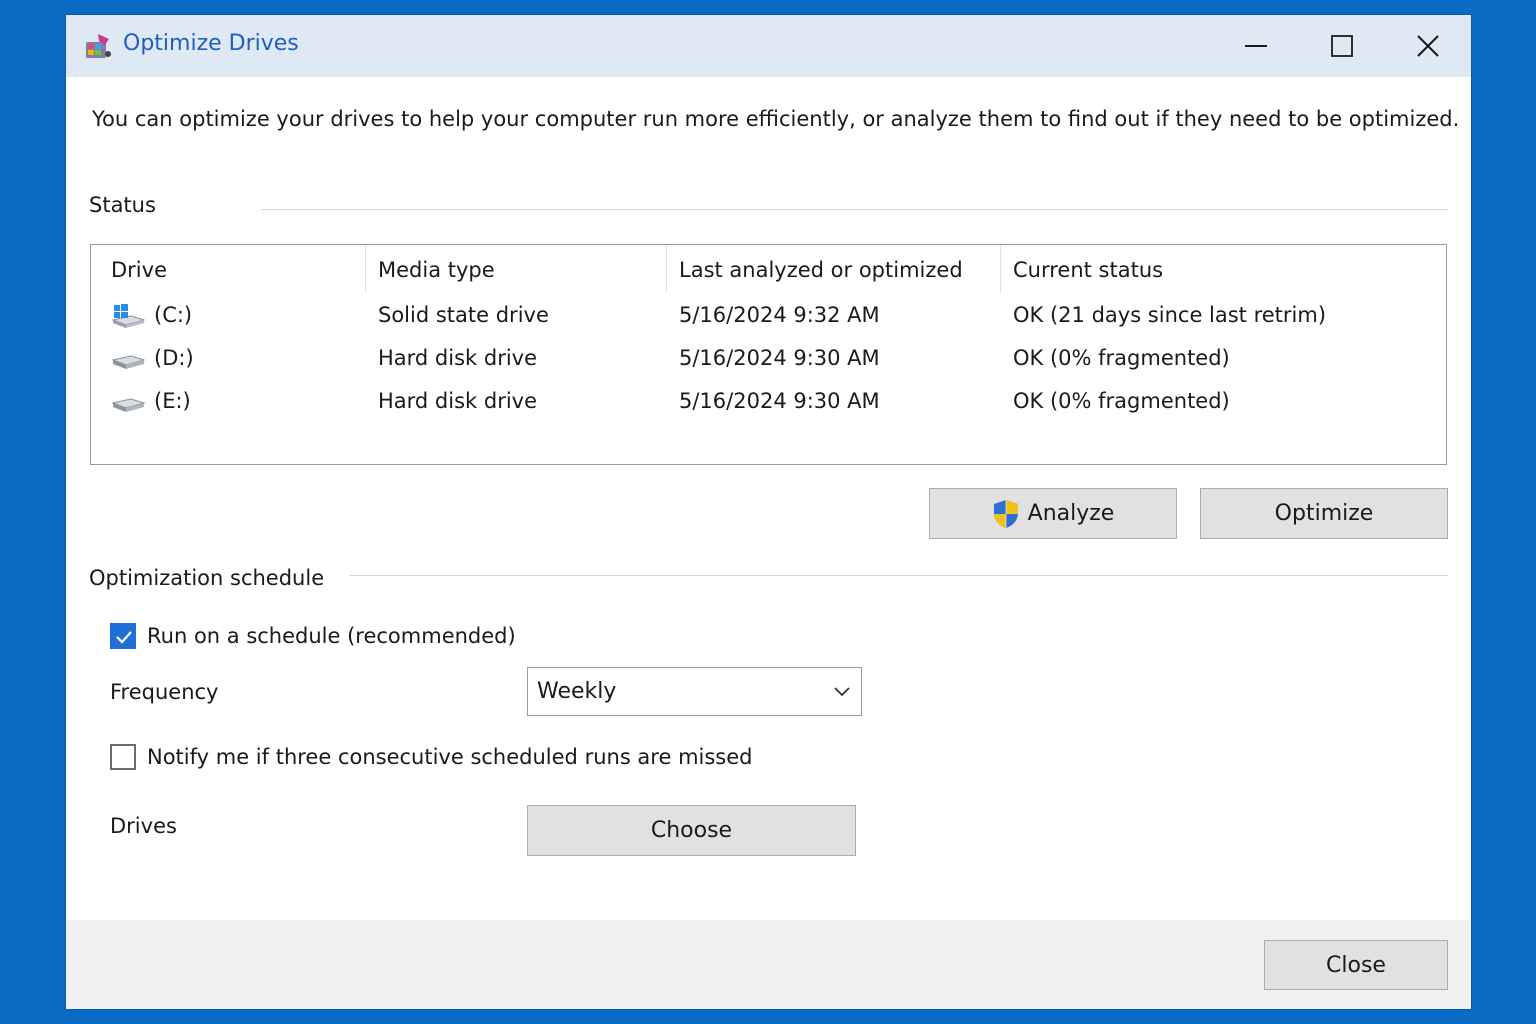 The height and width of the screenshot is (1024, 1536). What do you see at coordinates (174, 358) in the screenshot?
I see `drive-name: (D:)` at bounding box center [174, 358].